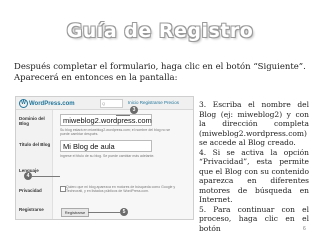 Image resolution: width=320 pixels, height=240 pixels. Describe the element at coordinates (106, 146) in the screenshot. I see `blog-title-field: Mi Blog de aula` at that location.